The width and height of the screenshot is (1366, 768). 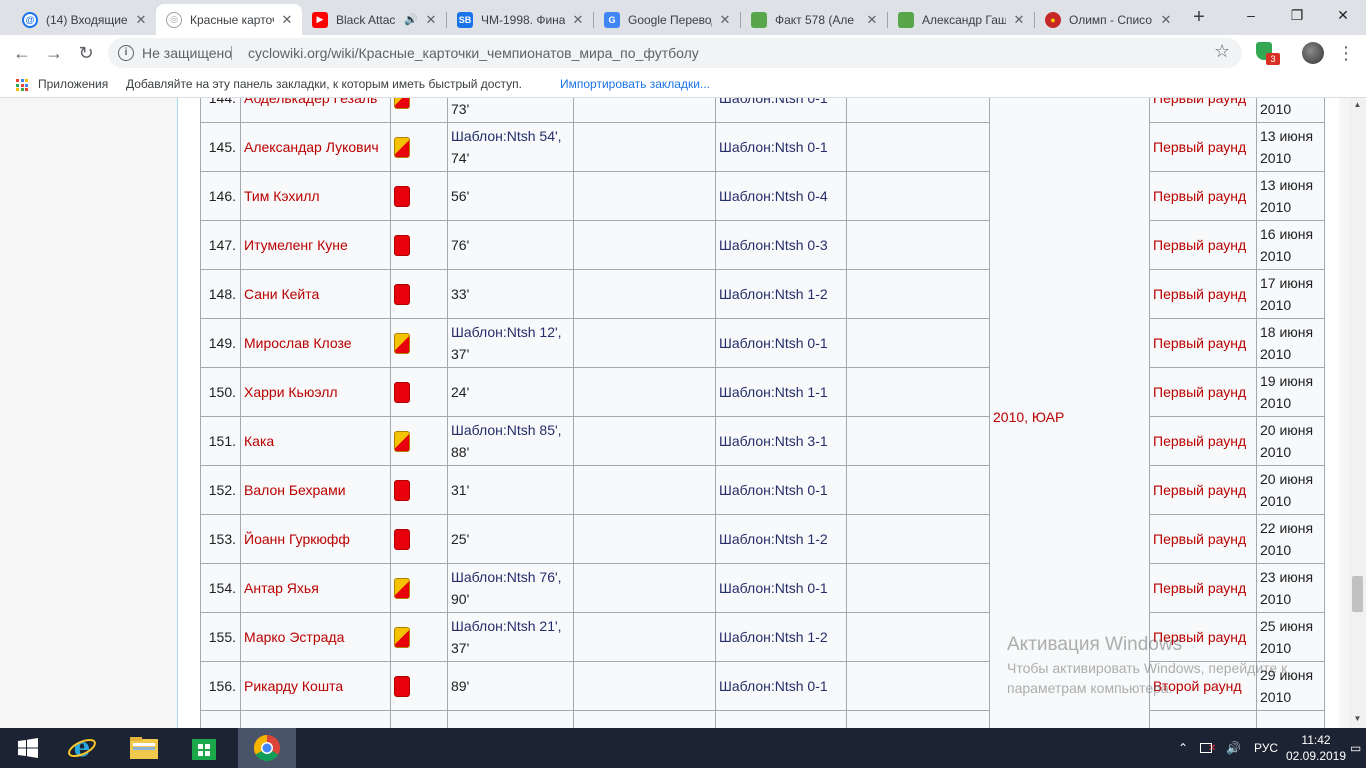 I want to click on player-link: Тим Кэхилл, so click(x=315, y=196).